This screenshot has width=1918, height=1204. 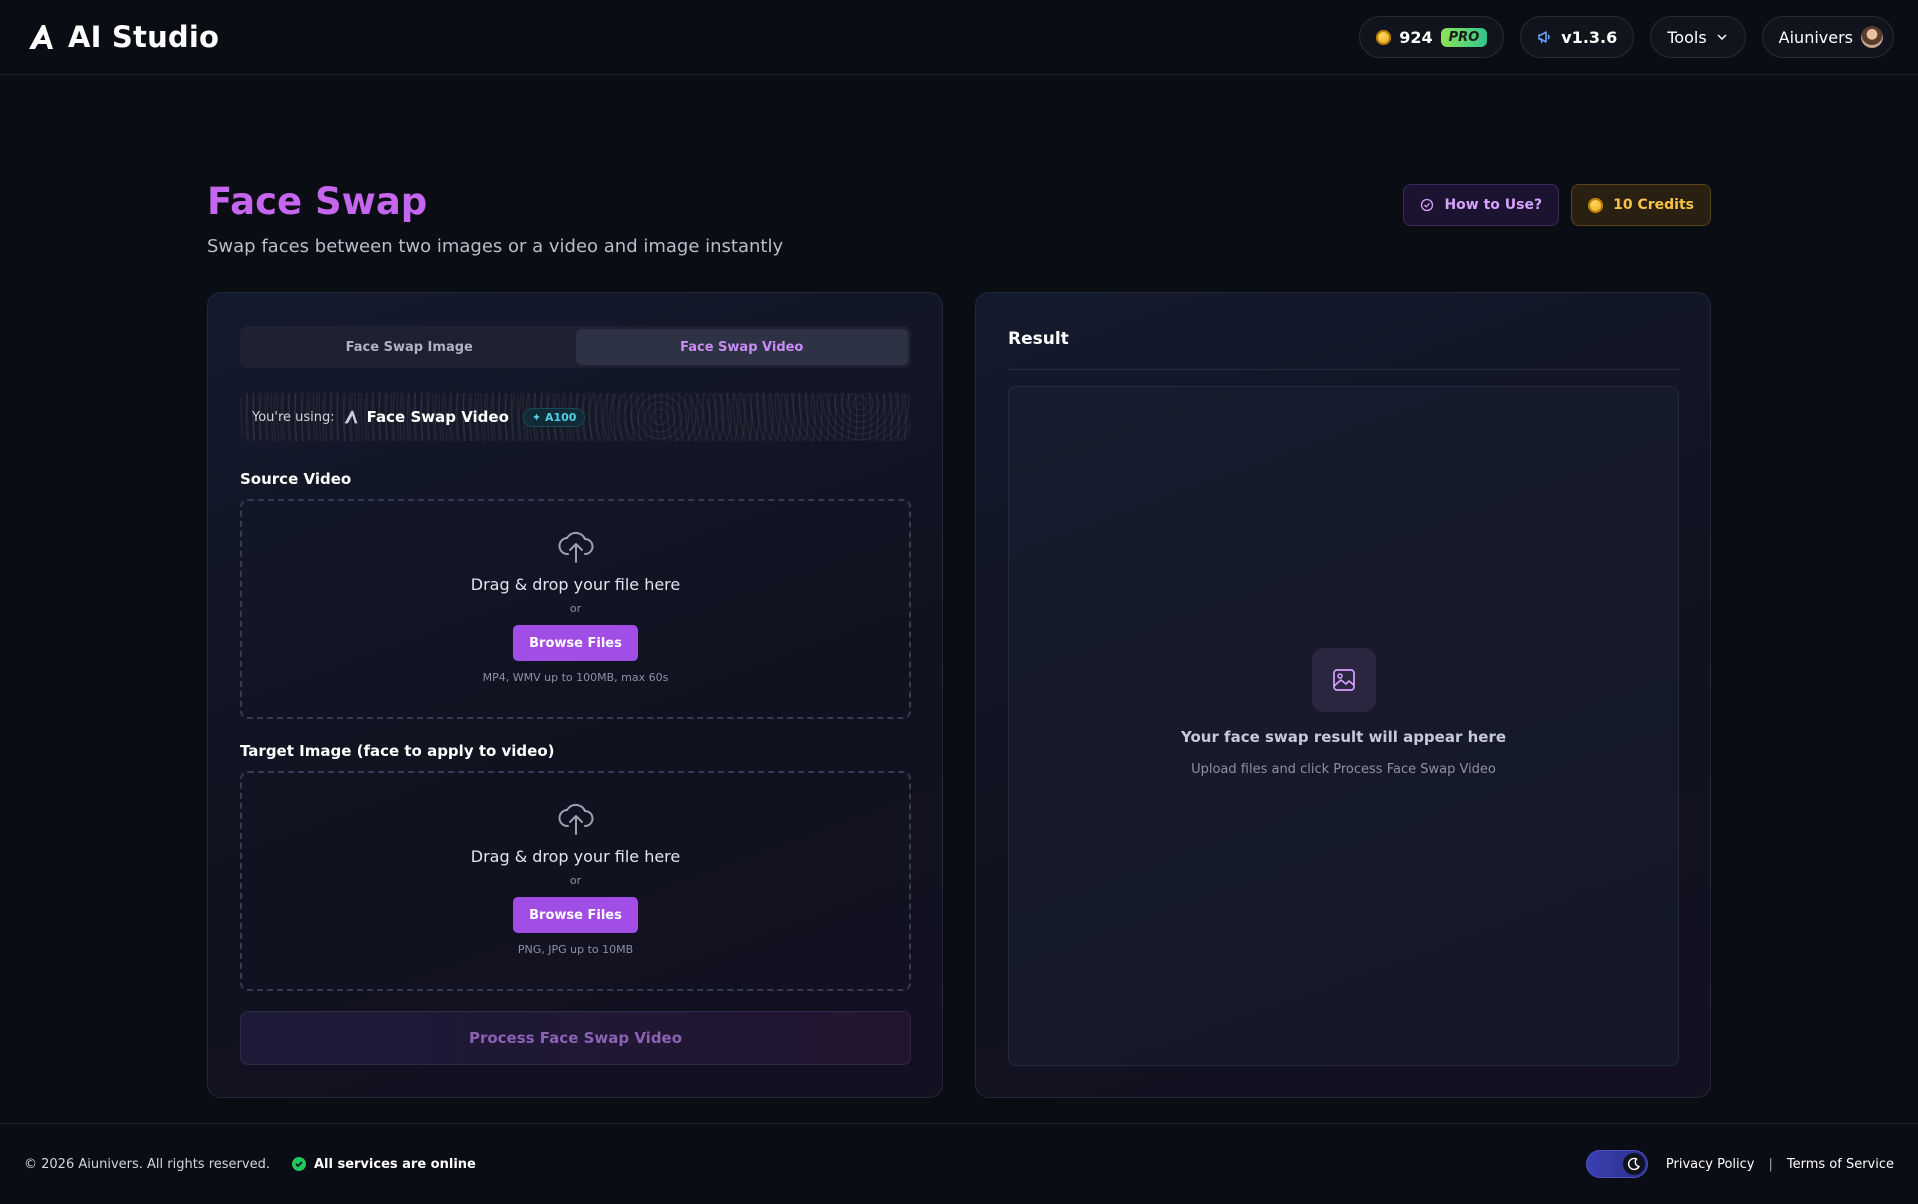 I want to click on chevron-down-icon, so click(x=1722, y=37).